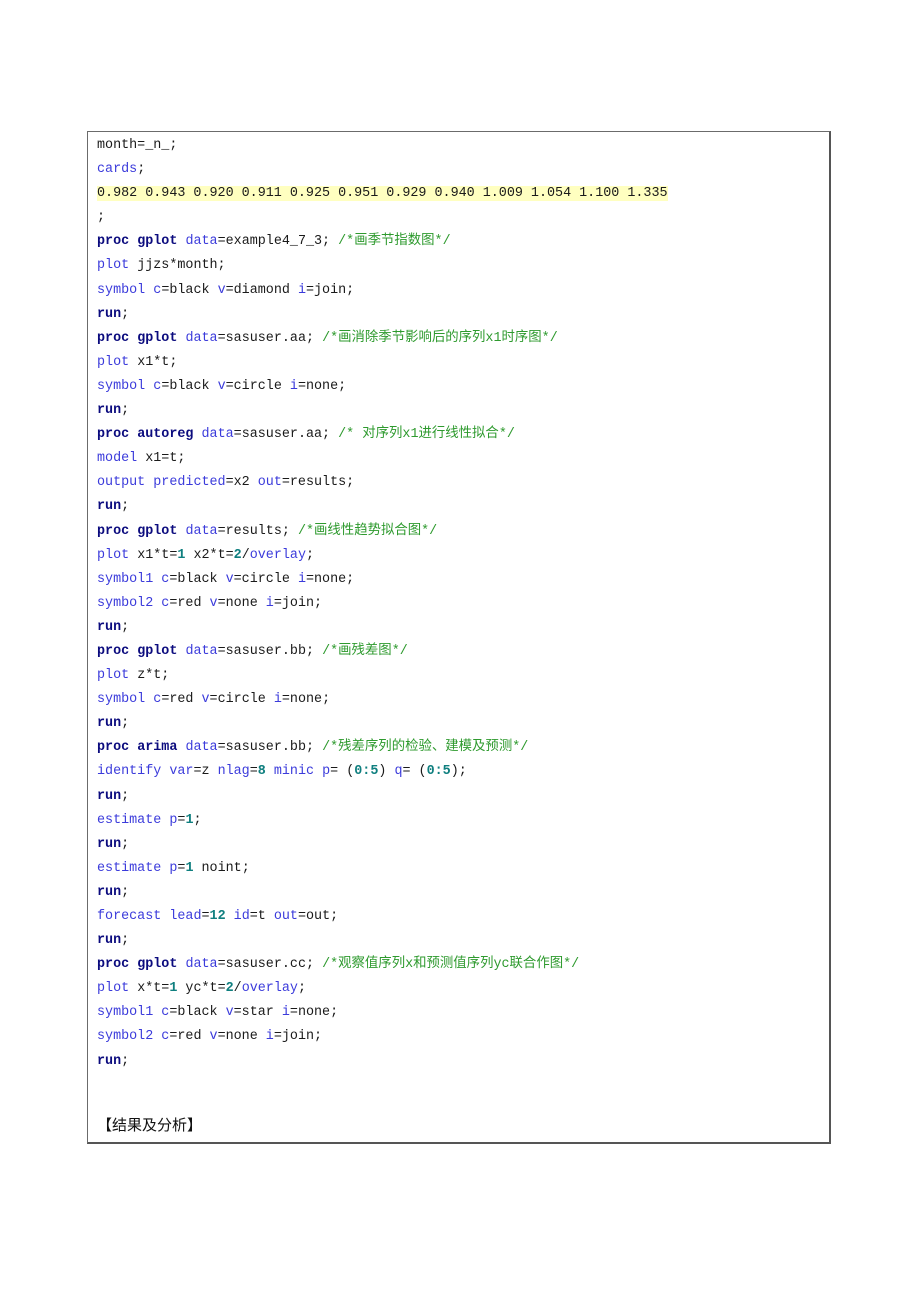 This screenshot has height=1302, width=920. Describe the element at coordinates (161, 266) in the screenshot. I see `code-line: plot jjzs*month;` at that location.